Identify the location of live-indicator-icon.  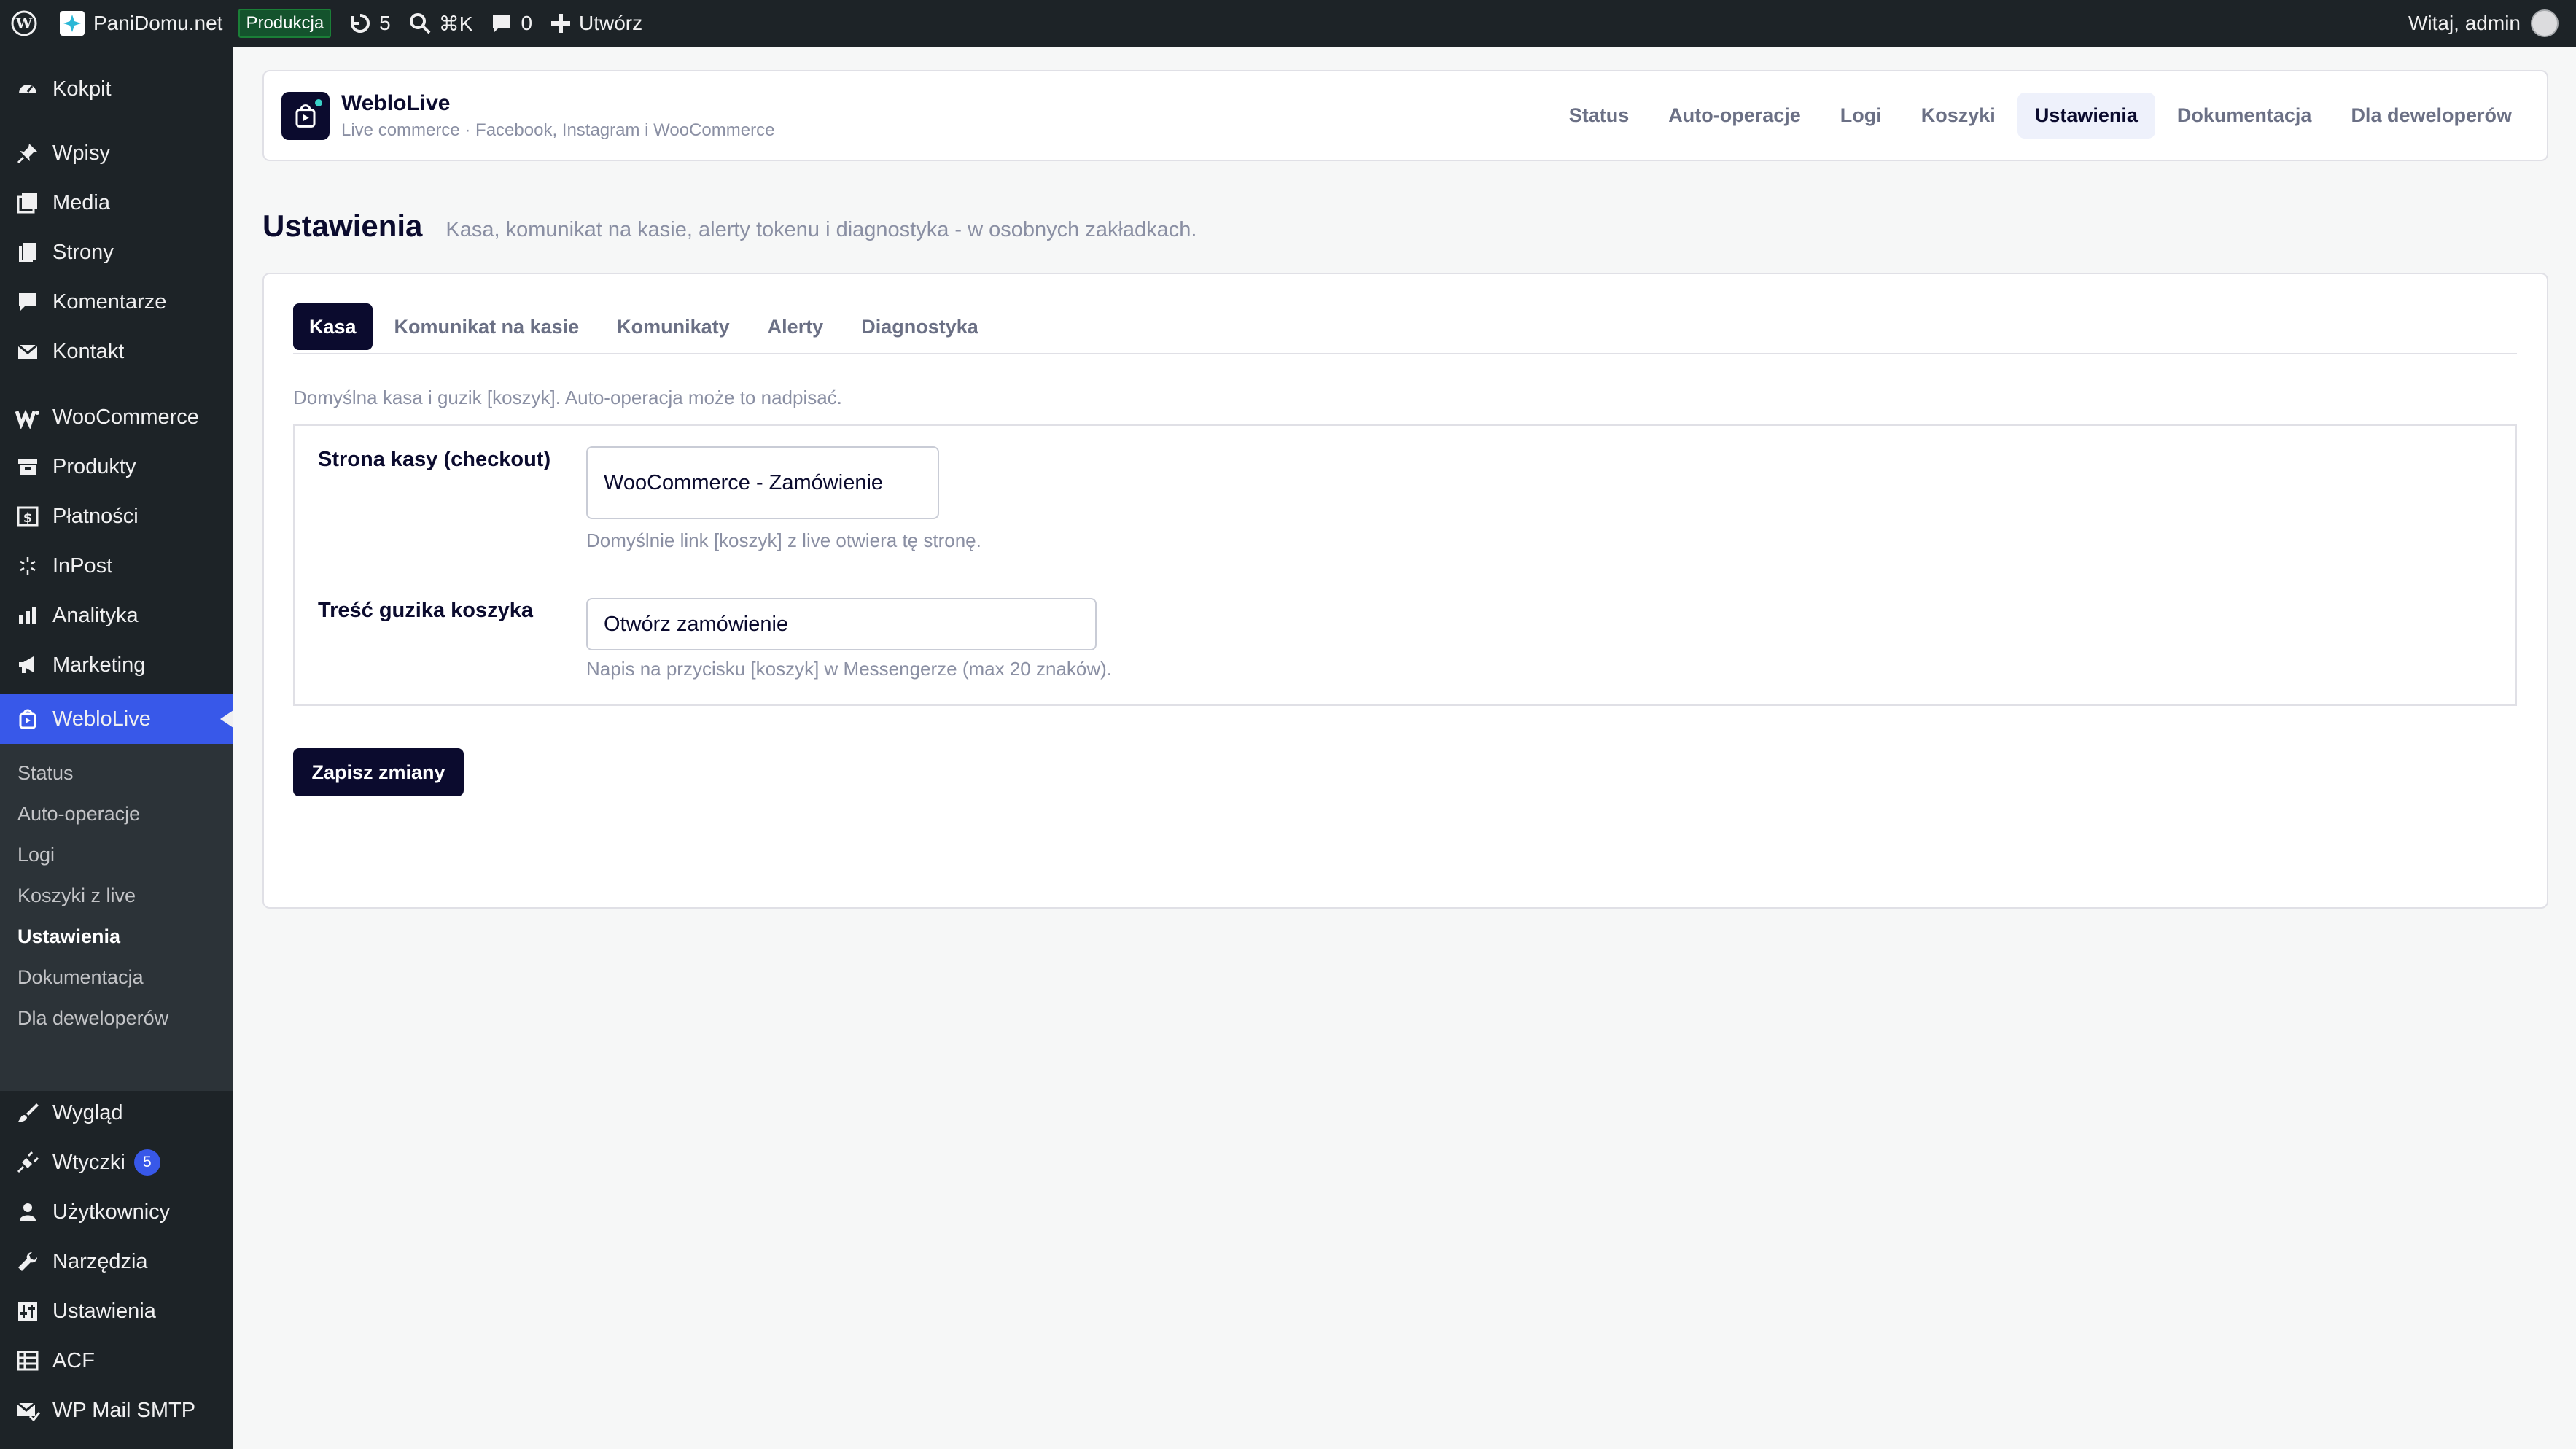
(318, 102).